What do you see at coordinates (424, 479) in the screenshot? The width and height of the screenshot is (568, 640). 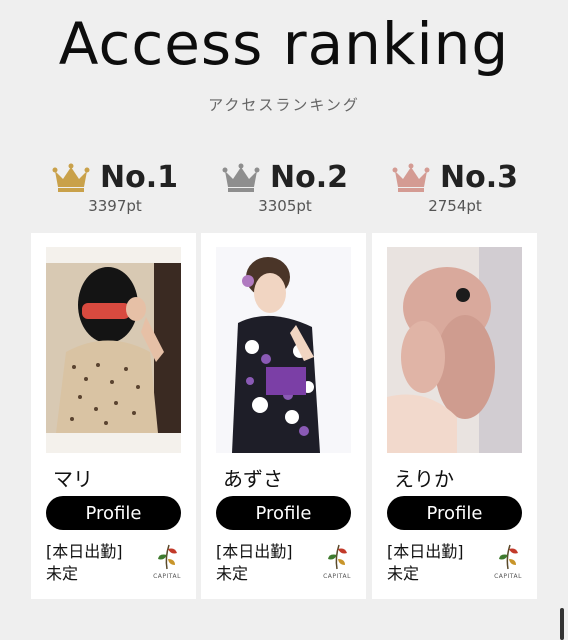 I see `cast-name: えりか` at bounding box center [424, 479].